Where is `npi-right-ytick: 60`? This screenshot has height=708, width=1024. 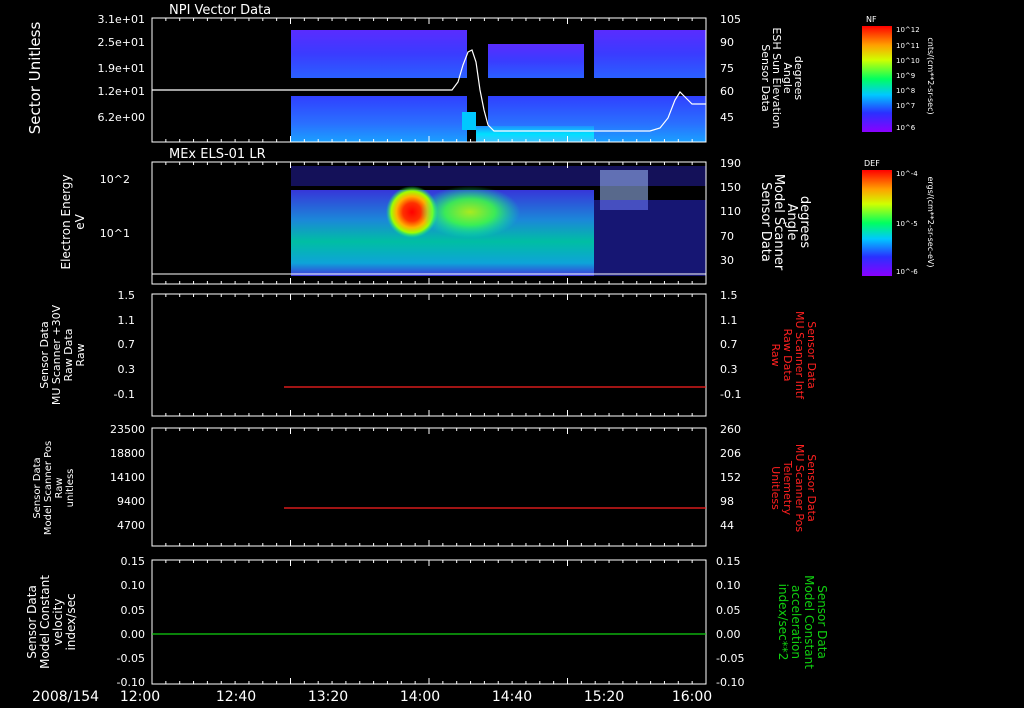 npi-right-ytick: 60 is located at coordinates (727, 91).